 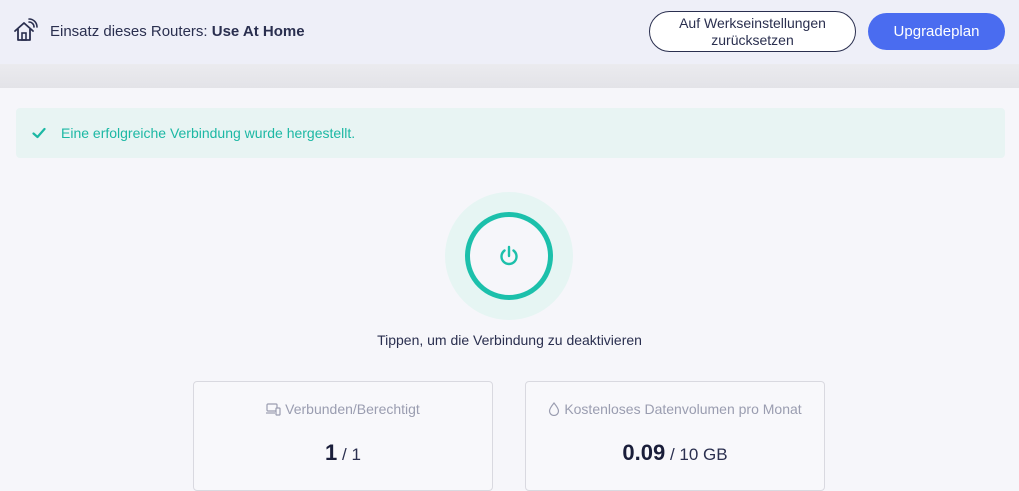 What do you see at coordinates (936, 31) in the screenshot?
I see `upgrade-plan-button: Upgradeplan` at bounding box center [936, 31].